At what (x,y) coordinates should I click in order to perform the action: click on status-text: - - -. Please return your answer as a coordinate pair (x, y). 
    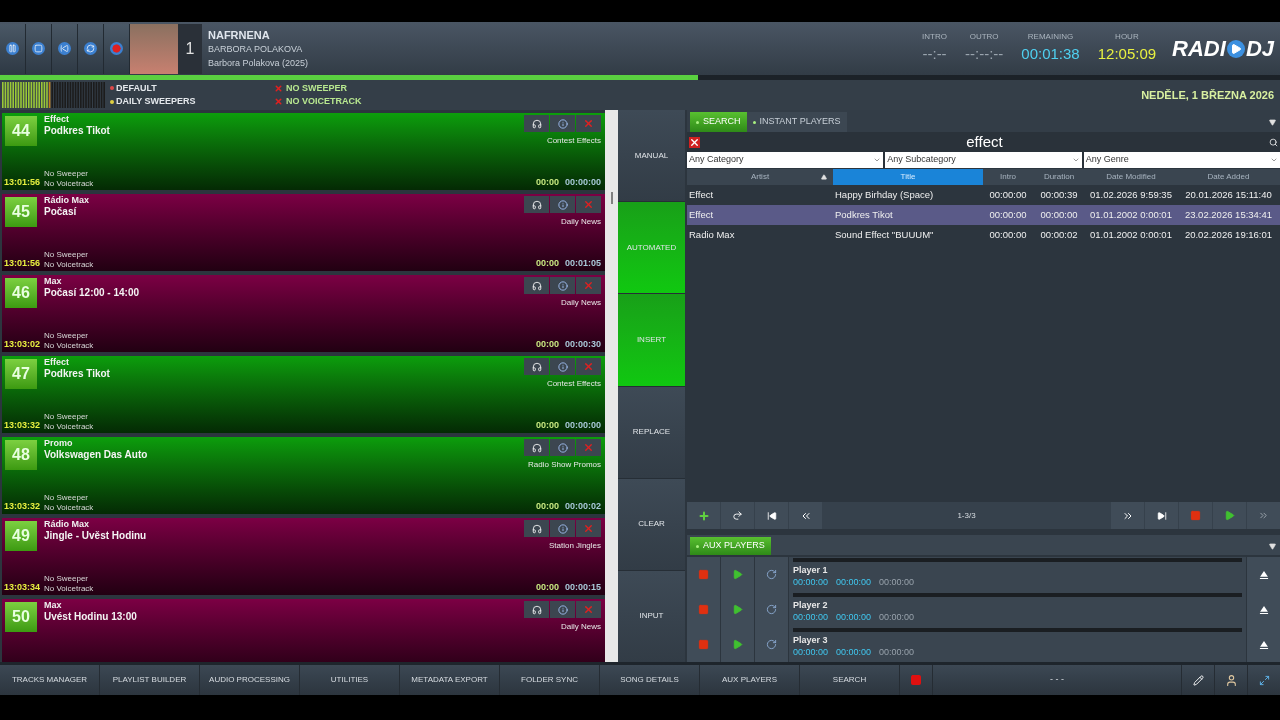
    Looking at the image, I should click on (1057, 680).